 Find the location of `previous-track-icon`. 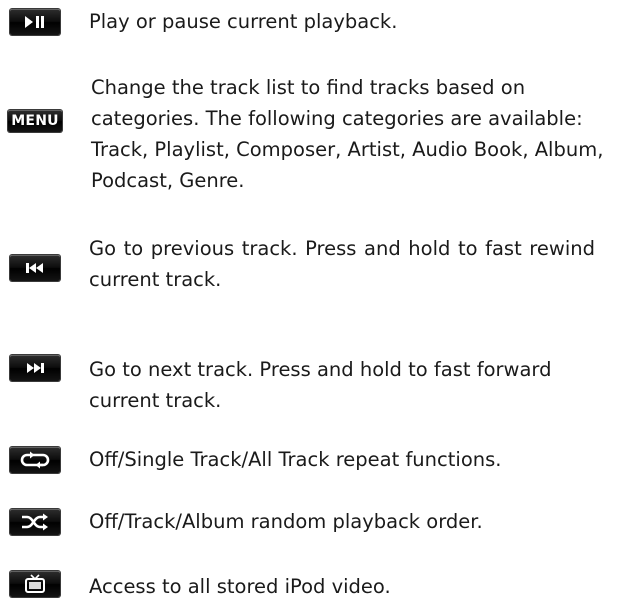

previous-track-icon is located at coordinates (35, 268).